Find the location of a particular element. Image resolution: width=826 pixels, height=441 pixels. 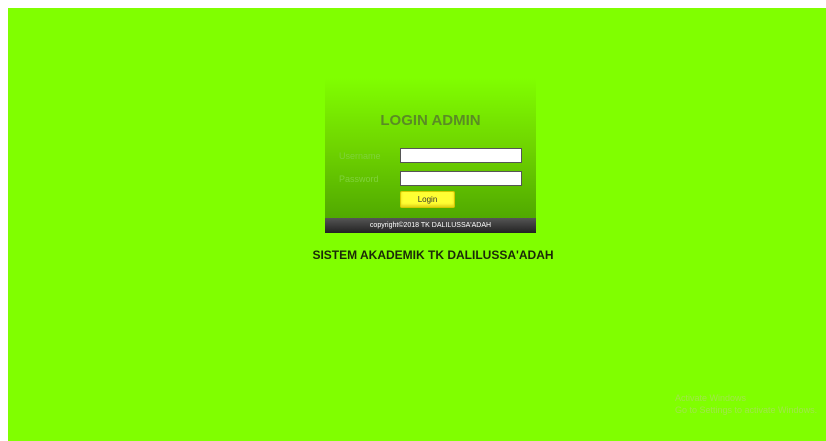

system-title: SISTEM AKADEMIK TK DALILUSSA'ADAH is located at coordinates (433, 255).